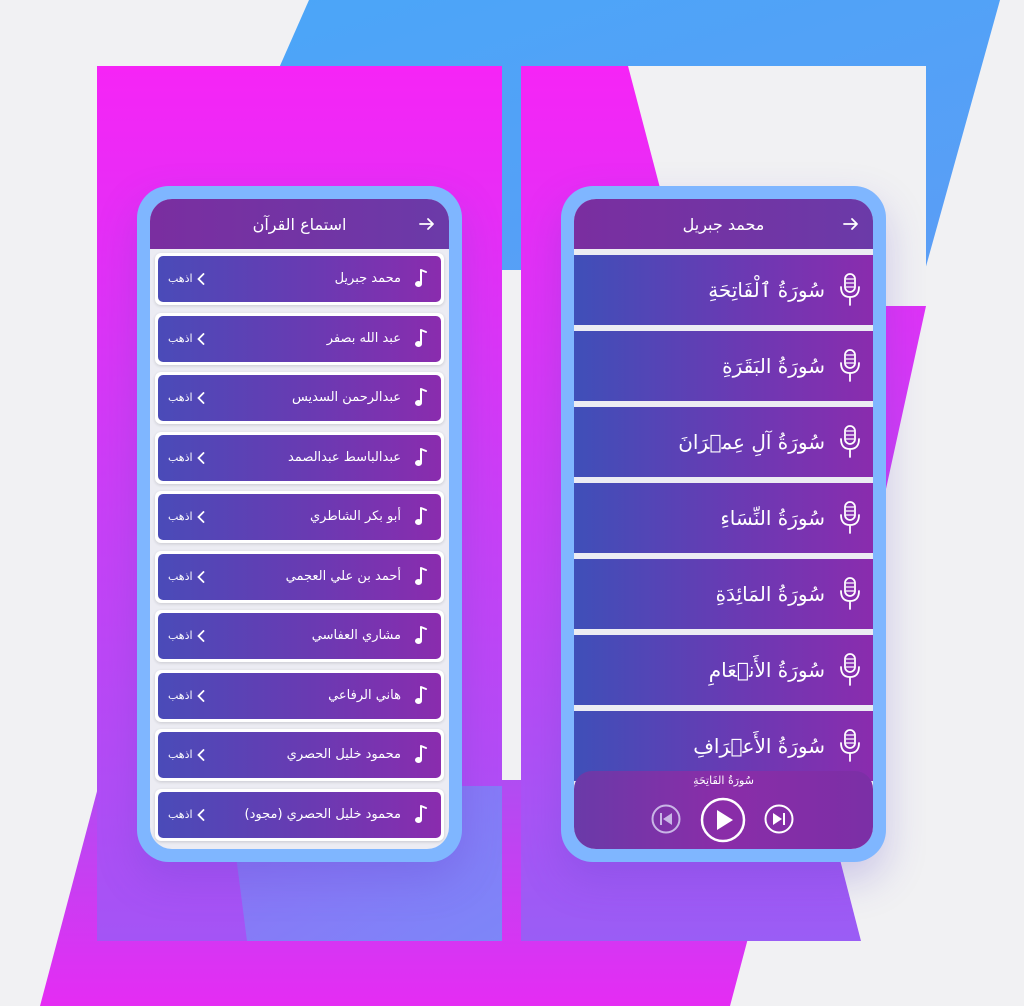  What do you see at coordinates (723, 780) in the screenshot?
I see `now-playing-title: سُورَةُ الفَاتِحَةِ` at bounding box center [723, 780].